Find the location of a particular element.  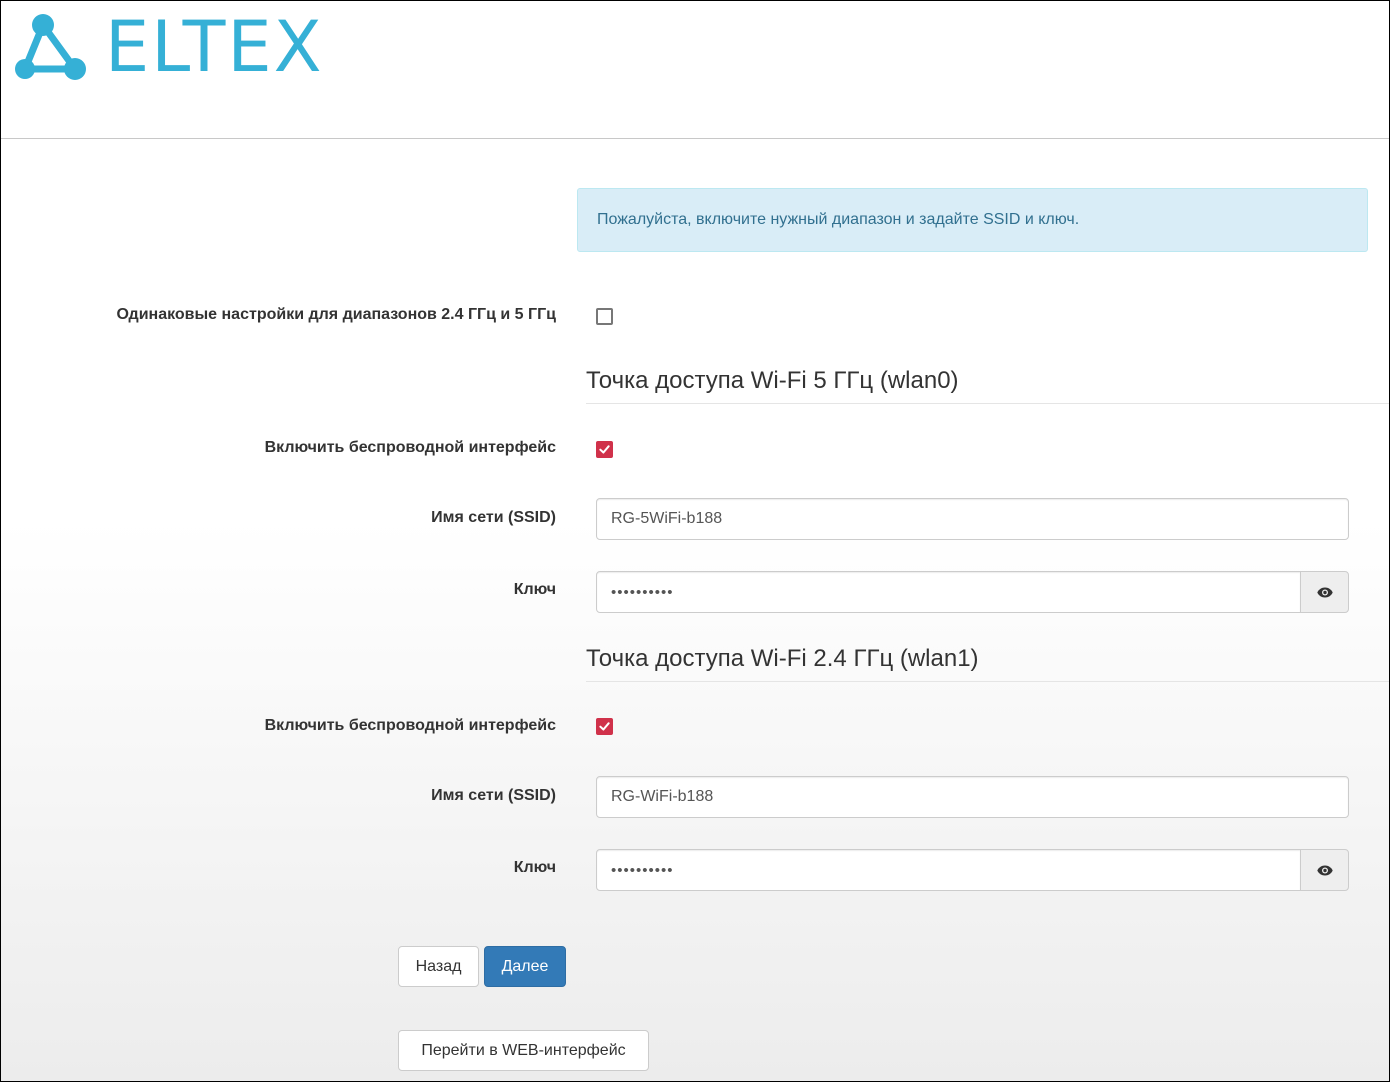

wlan1-show-key-button is located at coordinates (1324, 870).